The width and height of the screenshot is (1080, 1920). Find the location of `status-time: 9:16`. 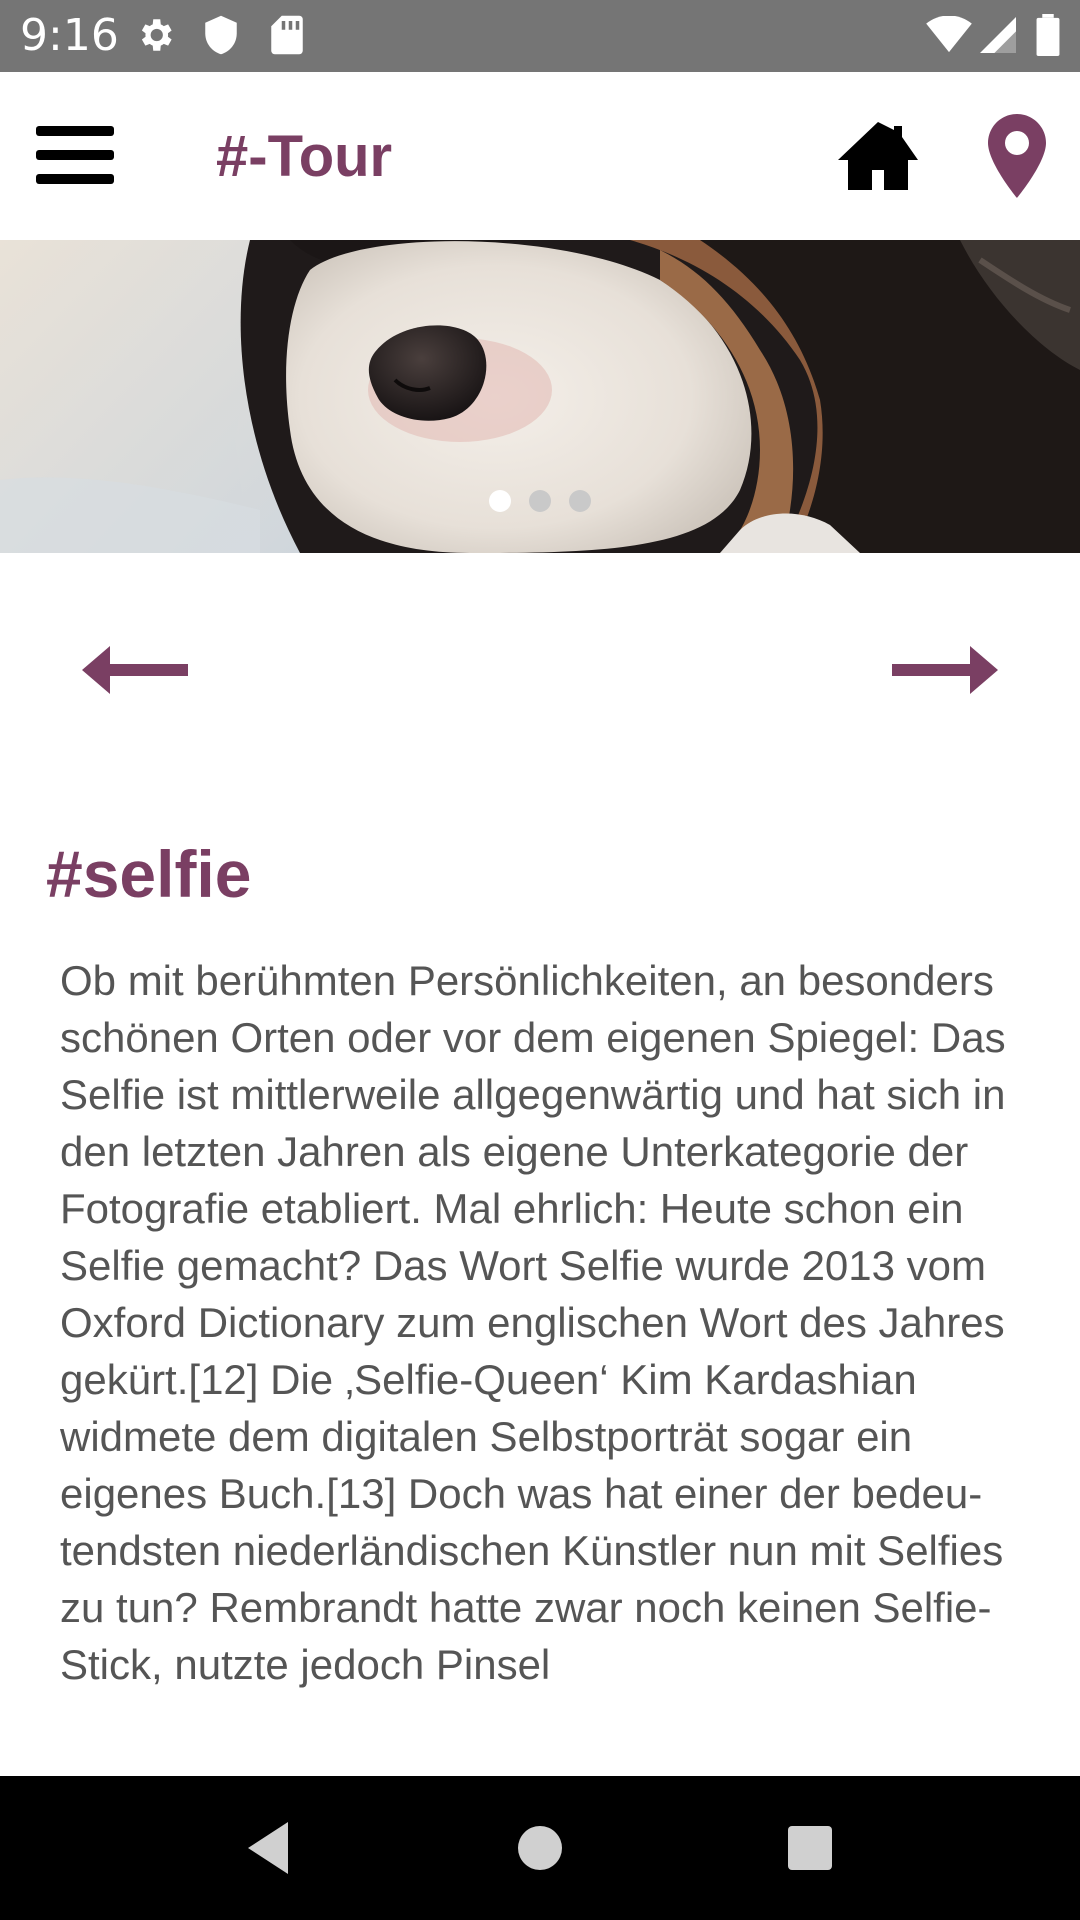

status-time: 9:16 is located at coordinates (69, 35).